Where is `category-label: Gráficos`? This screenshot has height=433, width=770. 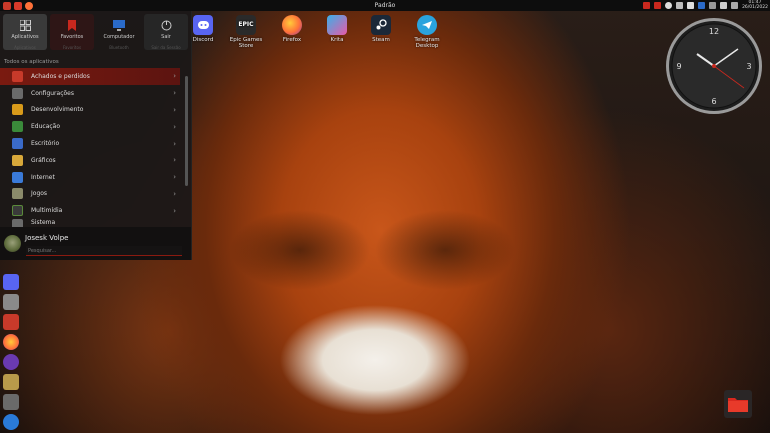 category-label: Gráficos is located at coordinates (43, 160).